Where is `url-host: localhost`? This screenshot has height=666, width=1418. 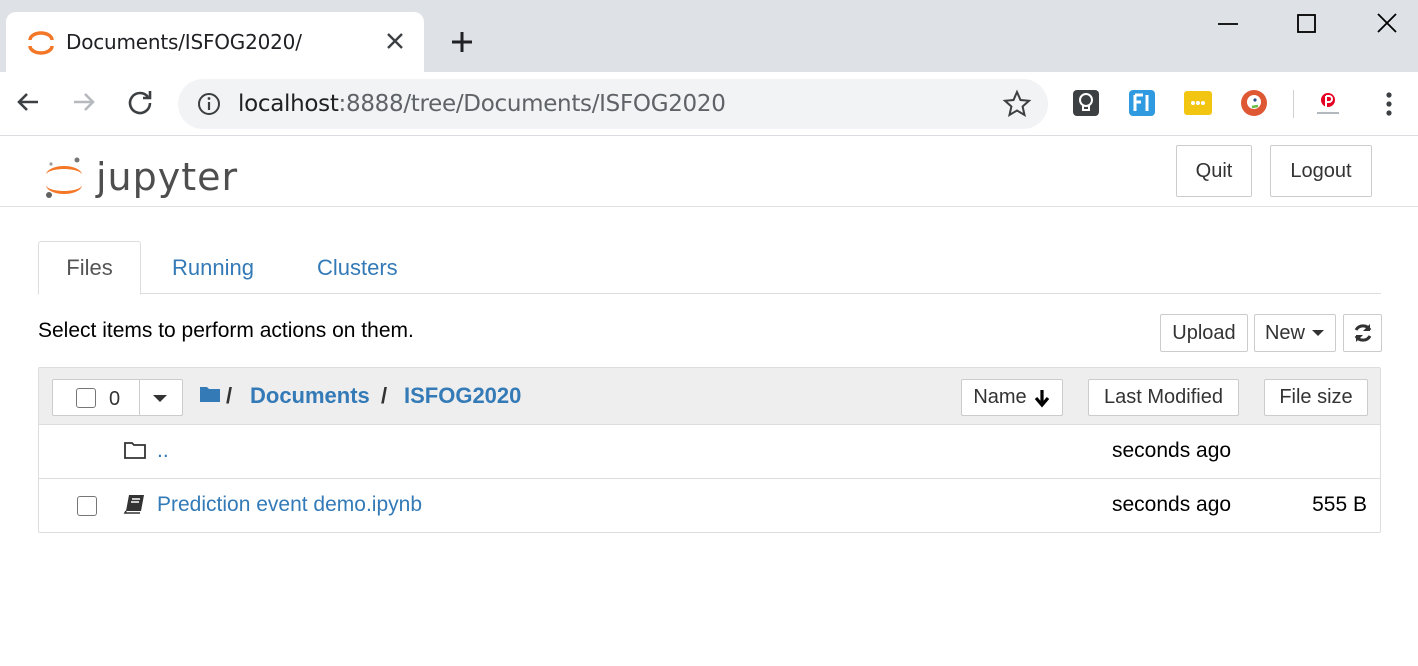 url-host: localhost is located at coordinates (288, 104).